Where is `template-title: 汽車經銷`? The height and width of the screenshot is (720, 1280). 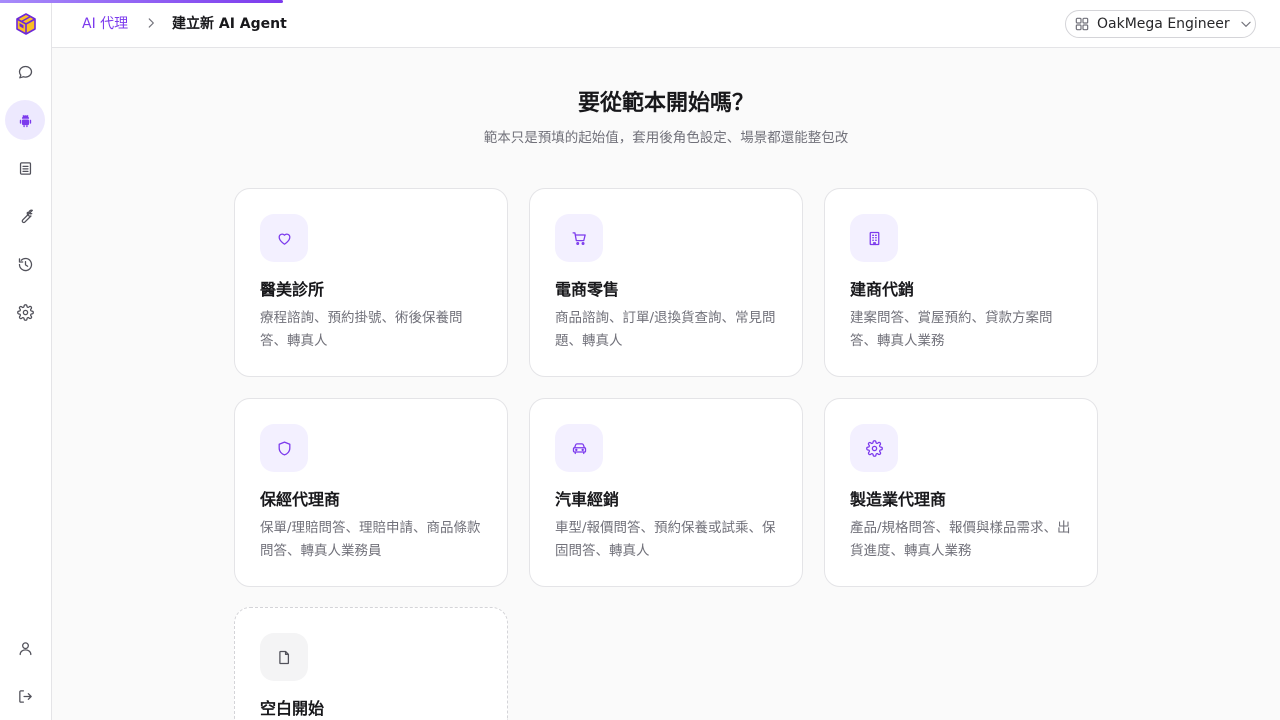
template-title: 汽車經銷 is located at coordinates (587, 499).